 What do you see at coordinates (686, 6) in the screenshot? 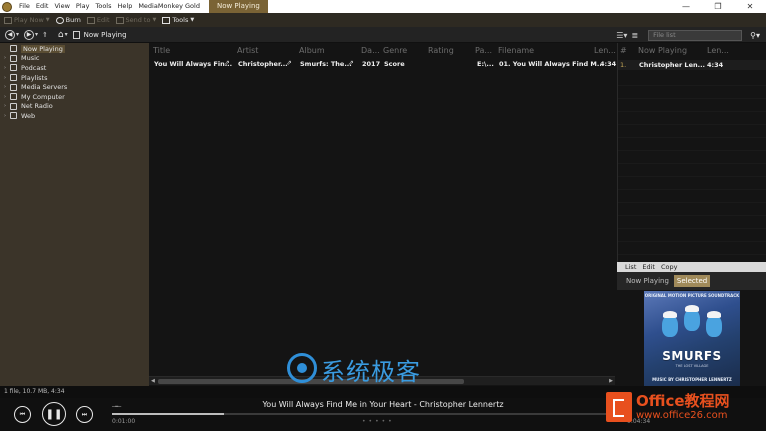
I see `minimize-icon: —` at bounding box center [686, 6].